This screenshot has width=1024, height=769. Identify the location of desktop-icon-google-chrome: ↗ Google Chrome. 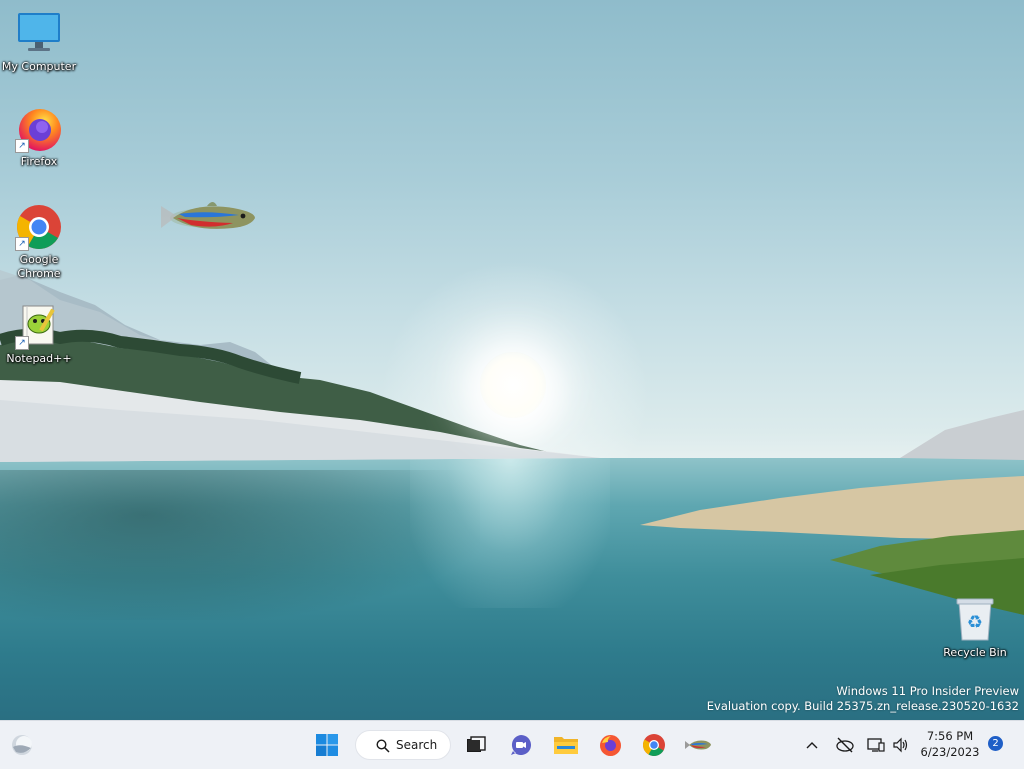
(39, 242).